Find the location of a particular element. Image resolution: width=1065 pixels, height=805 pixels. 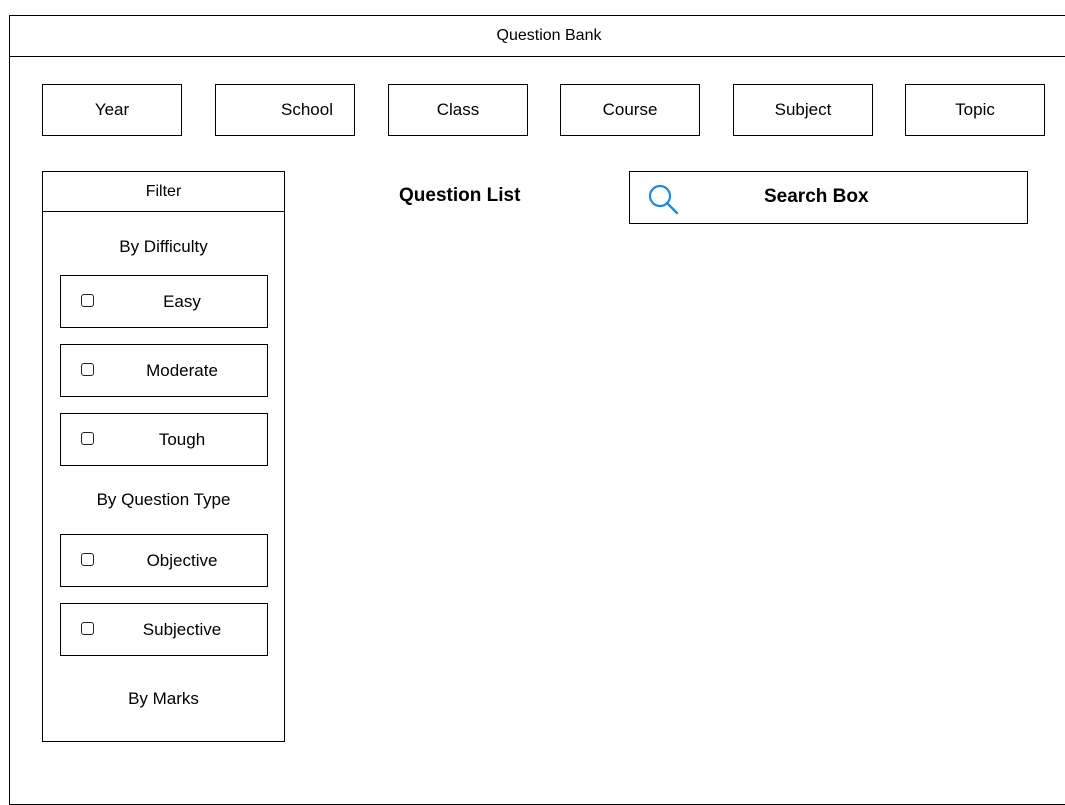

course-button: Course is located at coordinates (630, 110).